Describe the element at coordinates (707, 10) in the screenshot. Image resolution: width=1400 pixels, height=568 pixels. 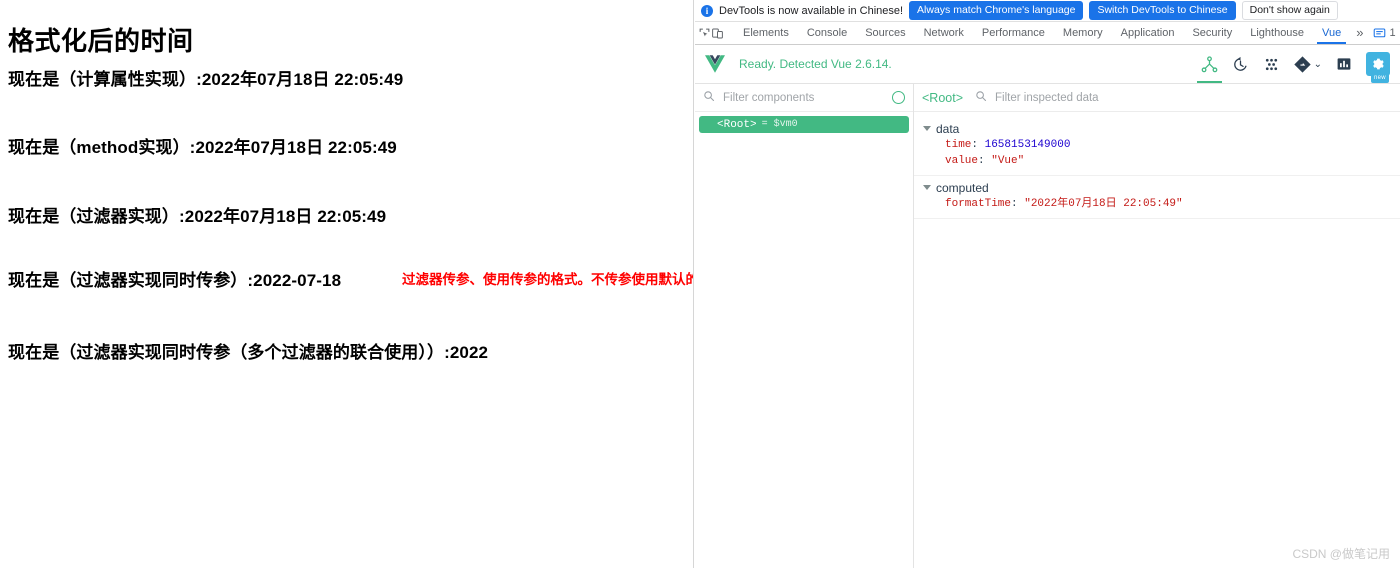
I see `info-icon: i` at that location.